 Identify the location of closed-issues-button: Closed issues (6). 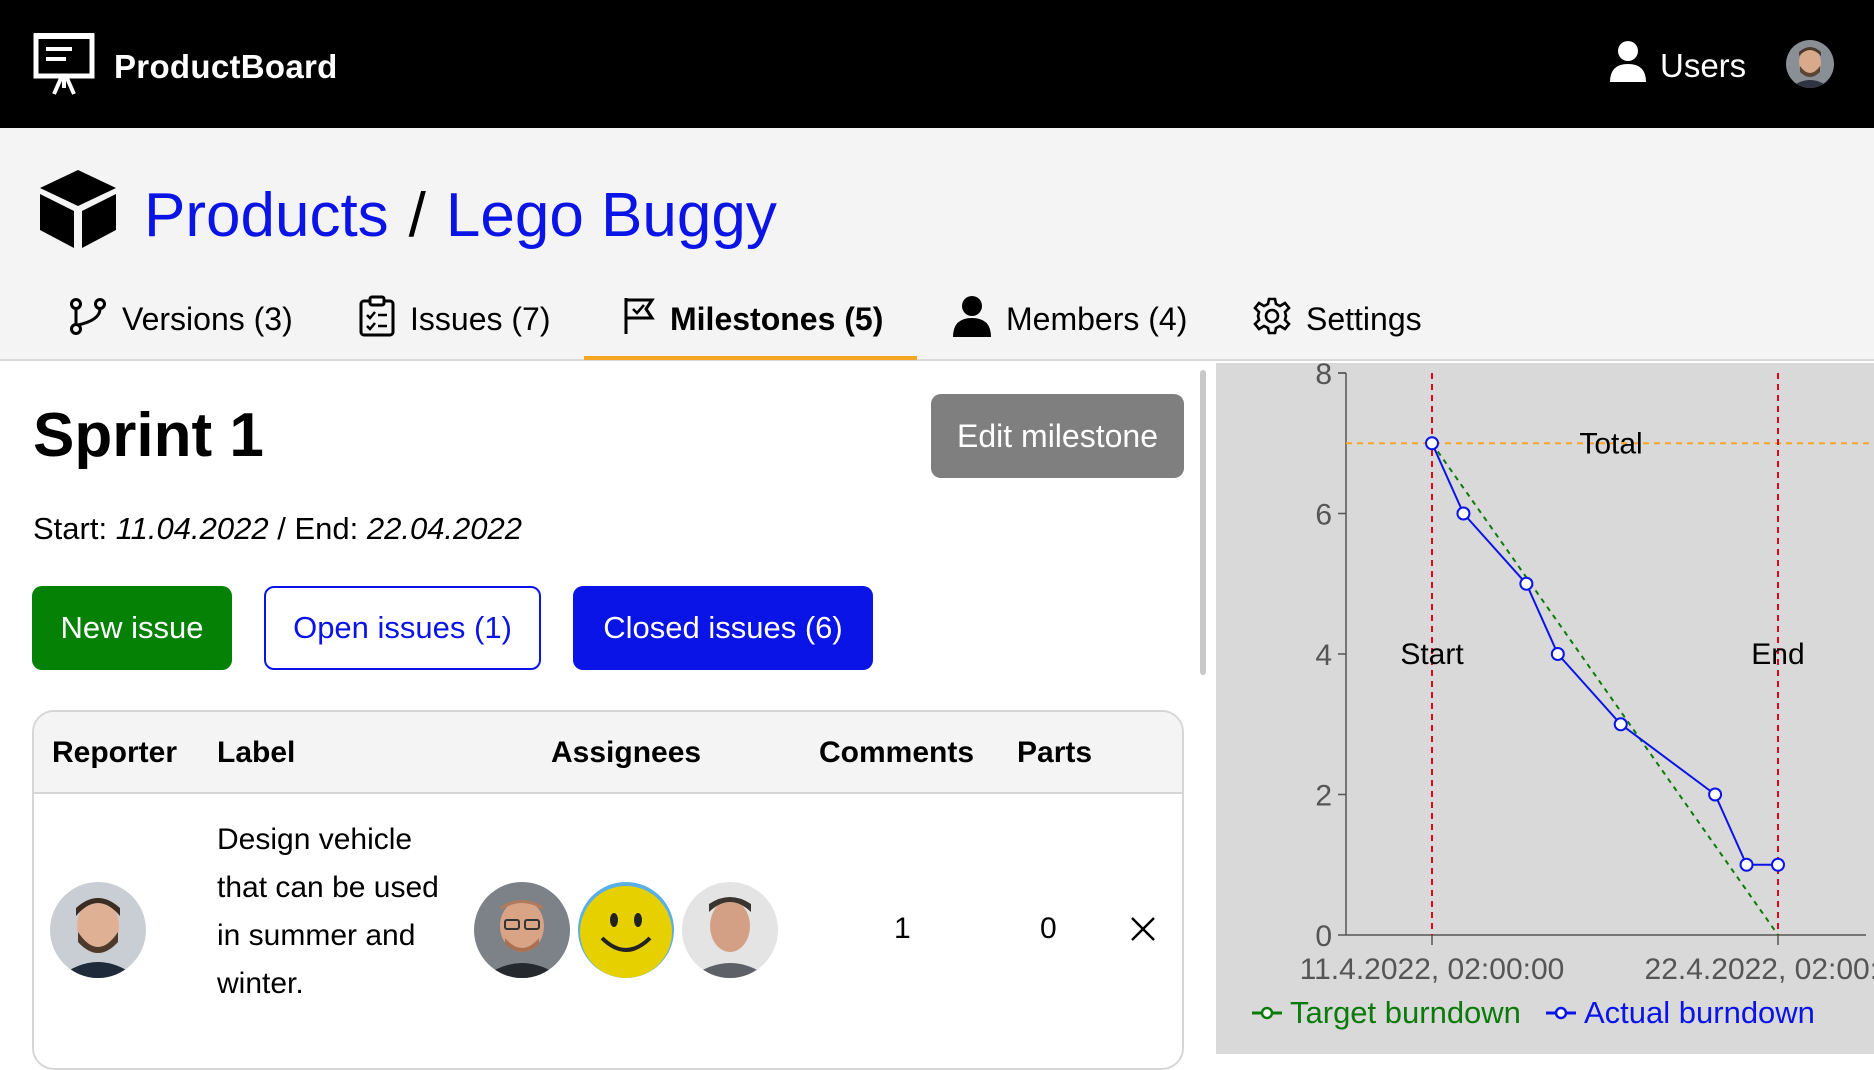
(723, 628).